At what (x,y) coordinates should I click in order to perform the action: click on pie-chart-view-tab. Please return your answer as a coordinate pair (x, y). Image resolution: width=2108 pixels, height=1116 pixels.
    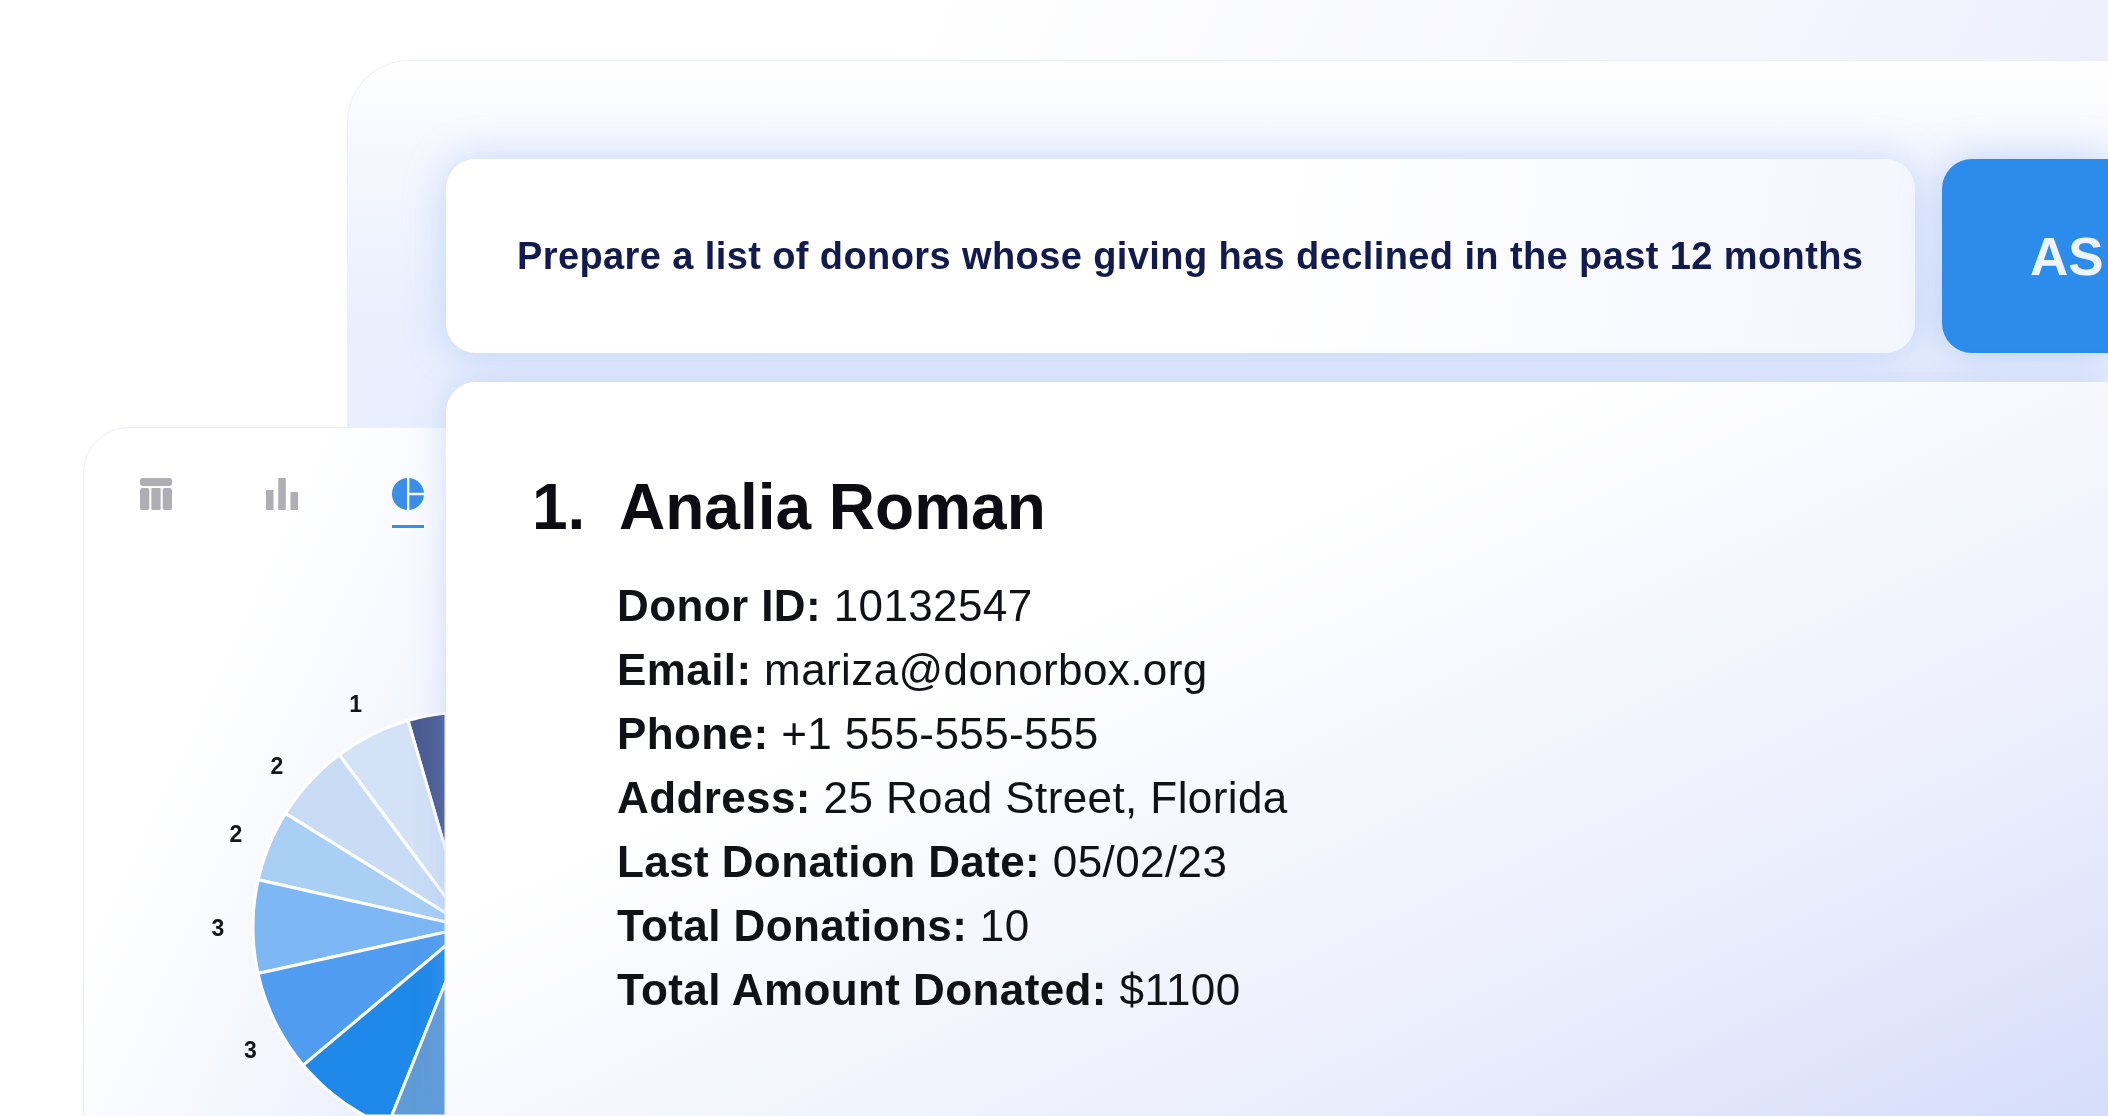
    Looking at the image, I should click on (408, 503).